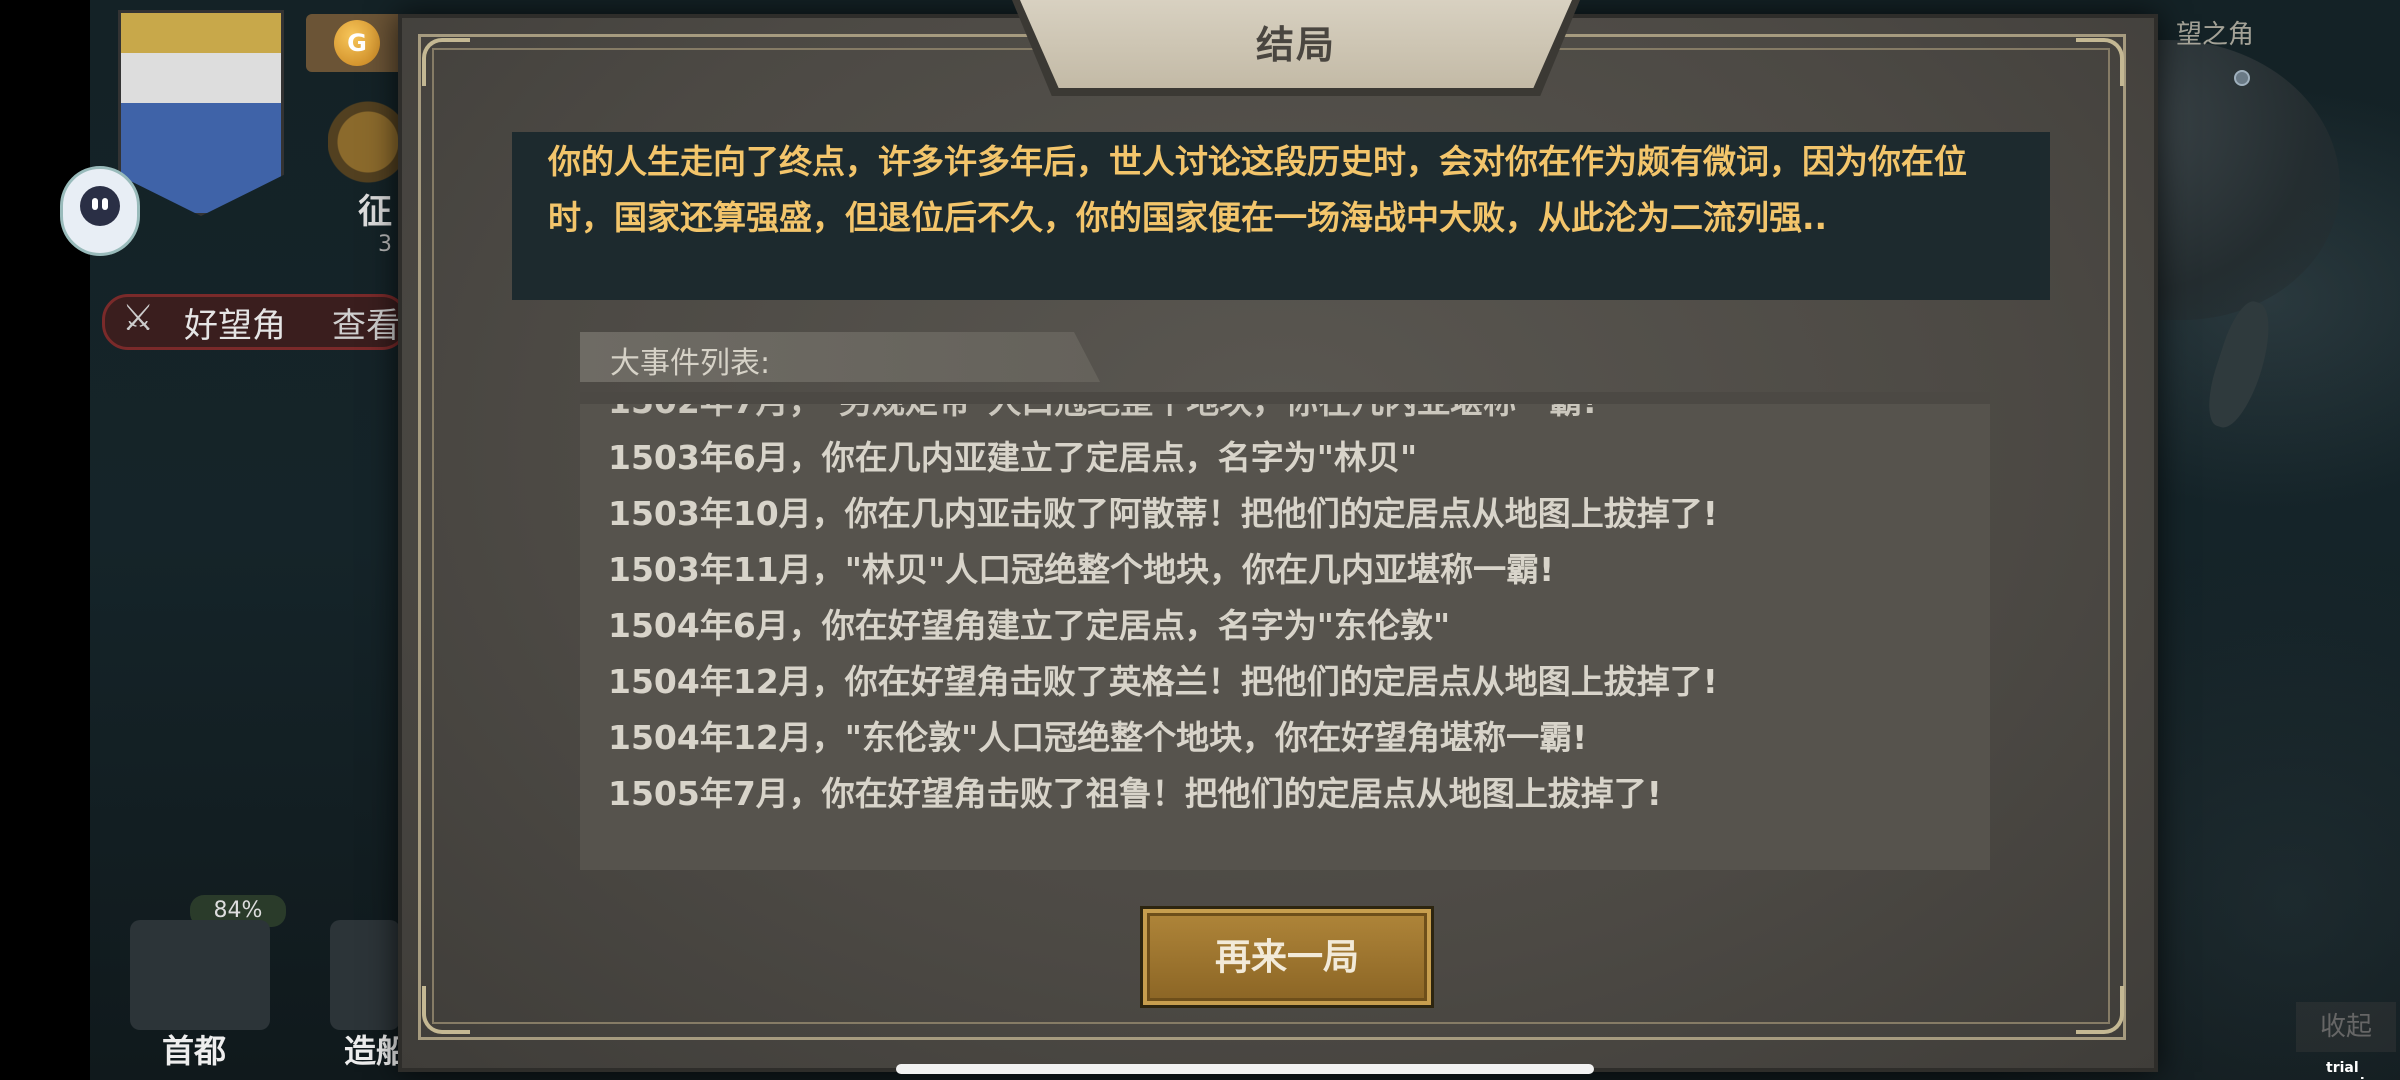 The height and width of the screenshot is (1080, 2400). Describe the element at coordinates (690, 363) in the screenshot. I see `events-header-label: 大事件列表:` at that location.